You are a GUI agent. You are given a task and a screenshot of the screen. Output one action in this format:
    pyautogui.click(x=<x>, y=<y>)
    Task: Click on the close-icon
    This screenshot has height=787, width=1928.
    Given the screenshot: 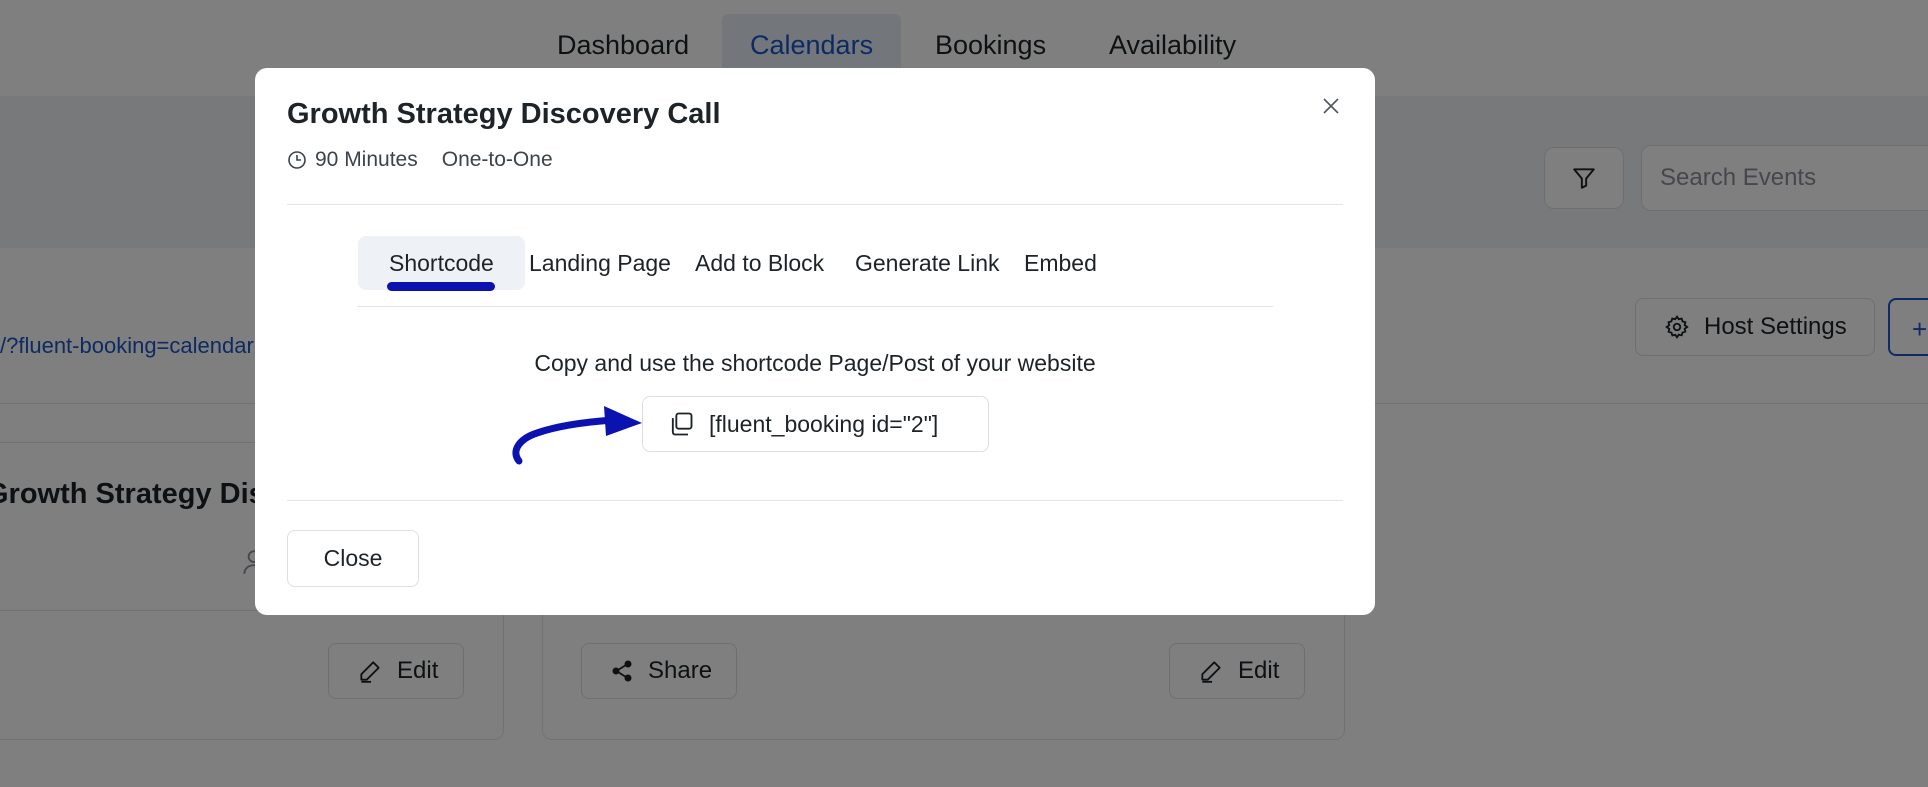 What is the action you would take?
    pyautogui.click(x=1331, y=106)
    